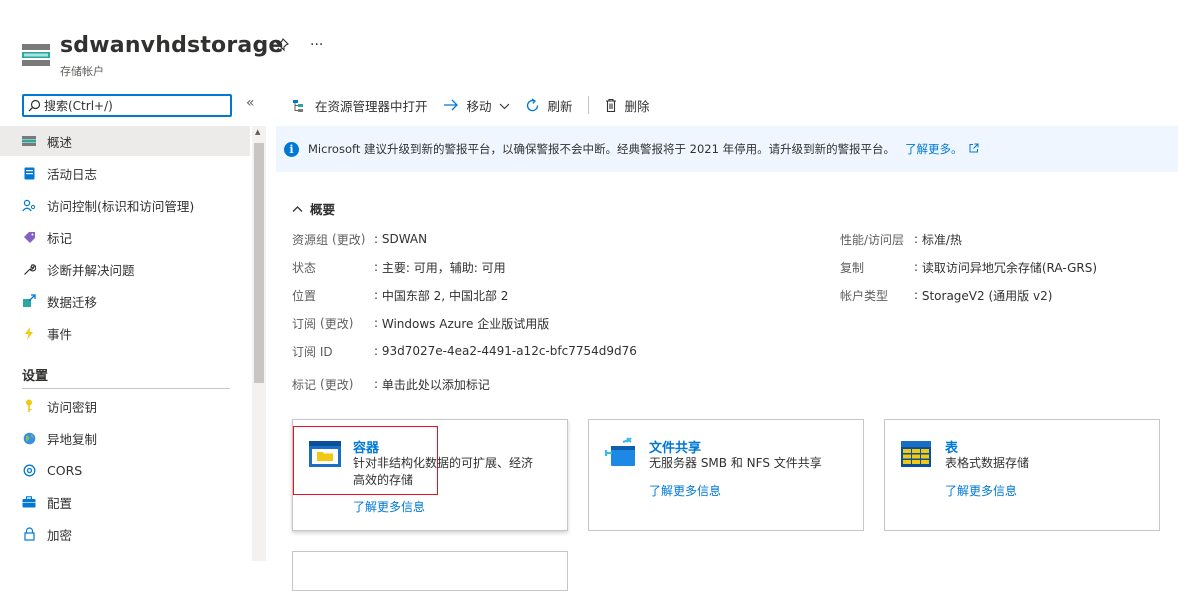 This screenshot has width=1178, height=591. Describe the element at coordinates (304, 267) in the screenshot. I see `essentials-label-status: 状态` at that location.